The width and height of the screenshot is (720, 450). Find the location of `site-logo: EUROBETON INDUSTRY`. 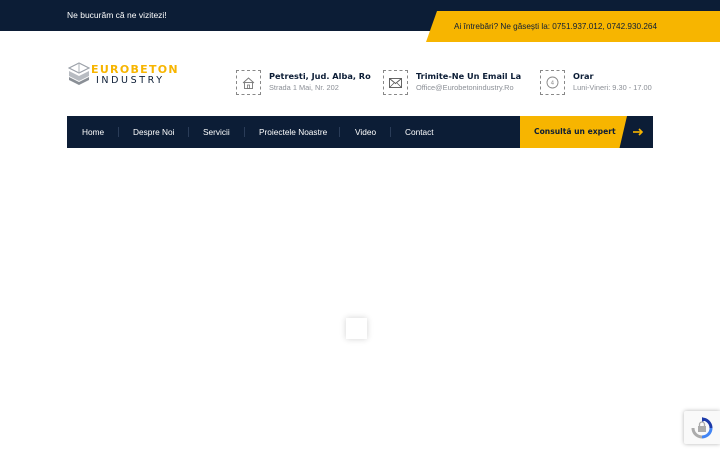

site-logo: EUROBETON INDUSTRY is located at coordinates (124, 75).